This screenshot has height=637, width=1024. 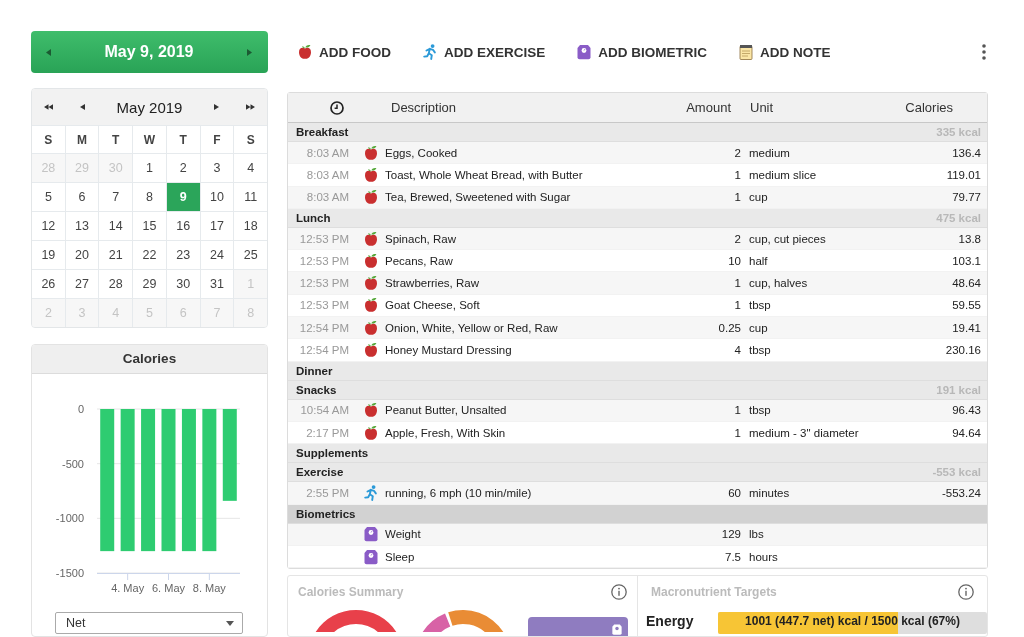 I want to click on entry-row: 8:03 AM Eggs, Cooked 2 medium 136.4, so click(x=637, y=153).